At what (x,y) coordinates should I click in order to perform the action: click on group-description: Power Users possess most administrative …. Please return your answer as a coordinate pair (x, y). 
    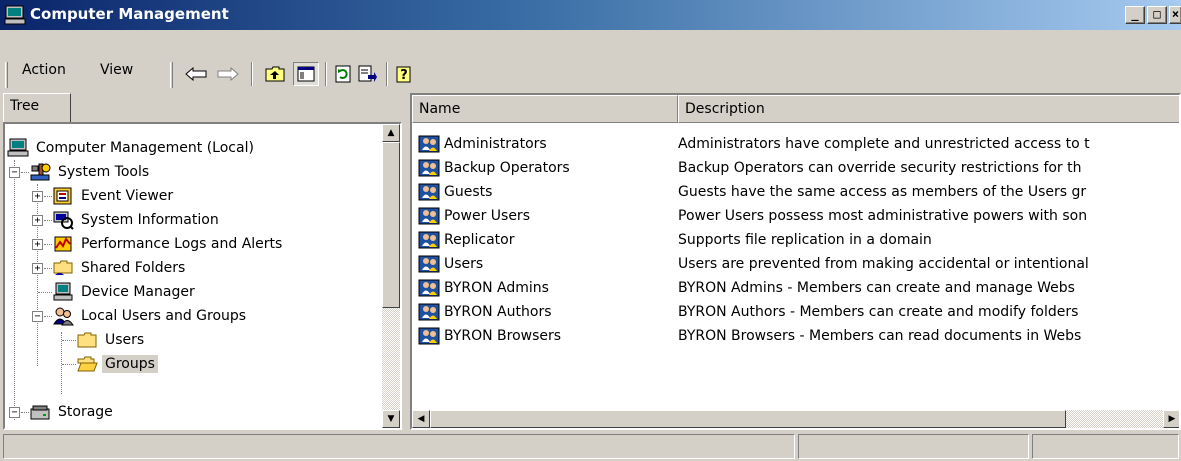
    Looking at the image, I should click on (883, 216).